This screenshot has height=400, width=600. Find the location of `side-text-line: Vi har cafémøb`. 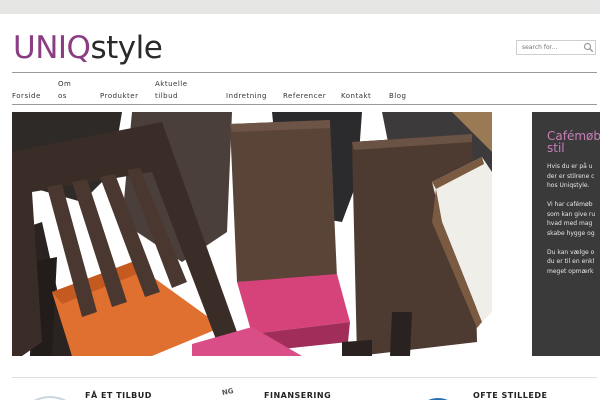

side-text-line: Vi har cafémøb is located at coordinates (570, 204).